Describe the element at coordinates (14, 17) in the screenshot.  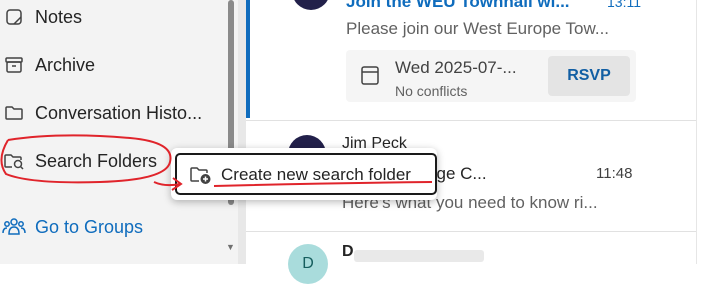
I see `notes-icon` at that location.